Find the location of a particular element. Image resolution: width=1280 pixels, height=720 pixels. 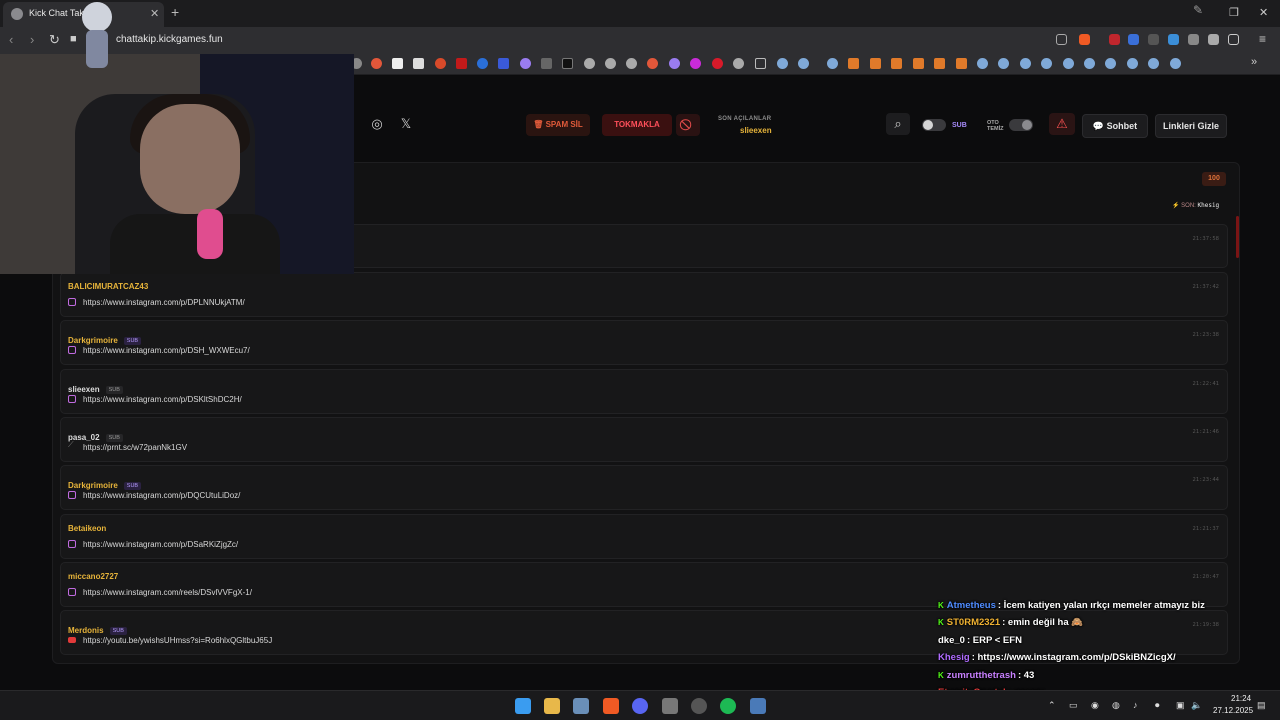

puzzle-icon is located at coordinates (1213, 39).